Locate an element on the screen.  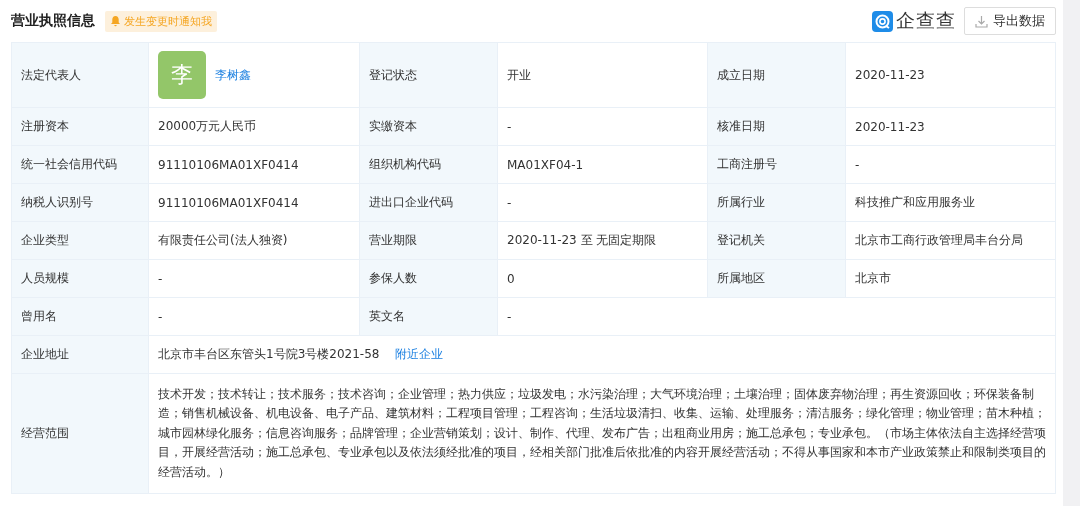
field-label: 组织机构代码 is located at coordinates (405, 164).